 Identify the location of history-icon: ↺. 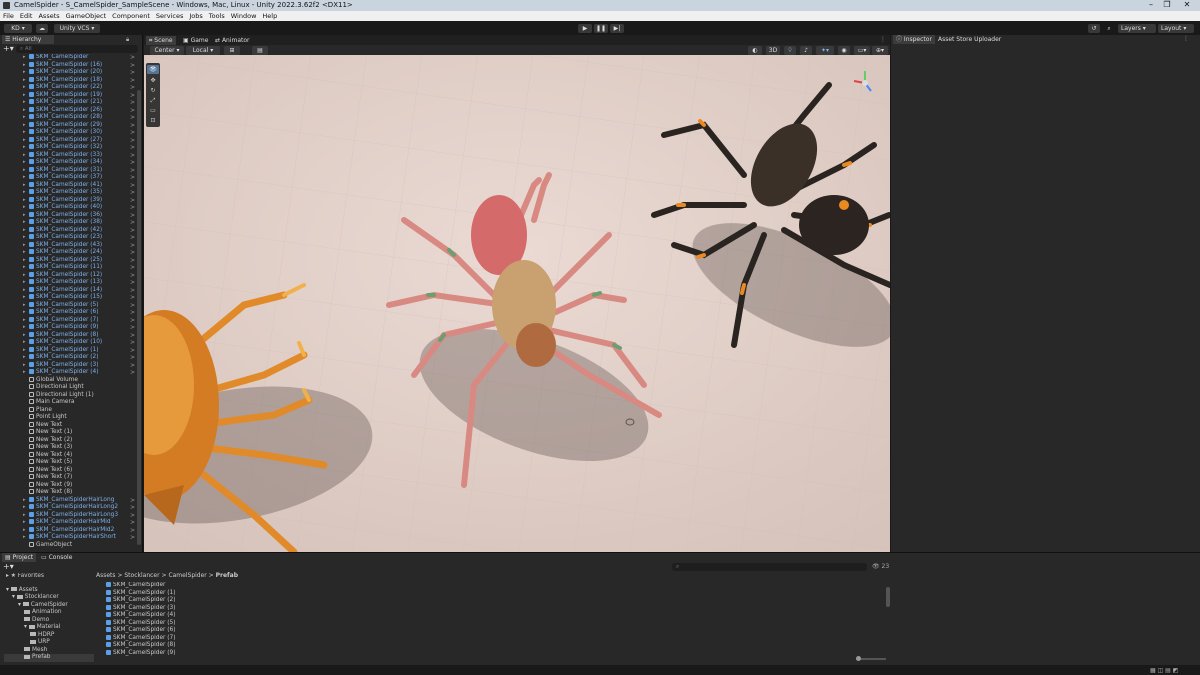
(1094, 28).